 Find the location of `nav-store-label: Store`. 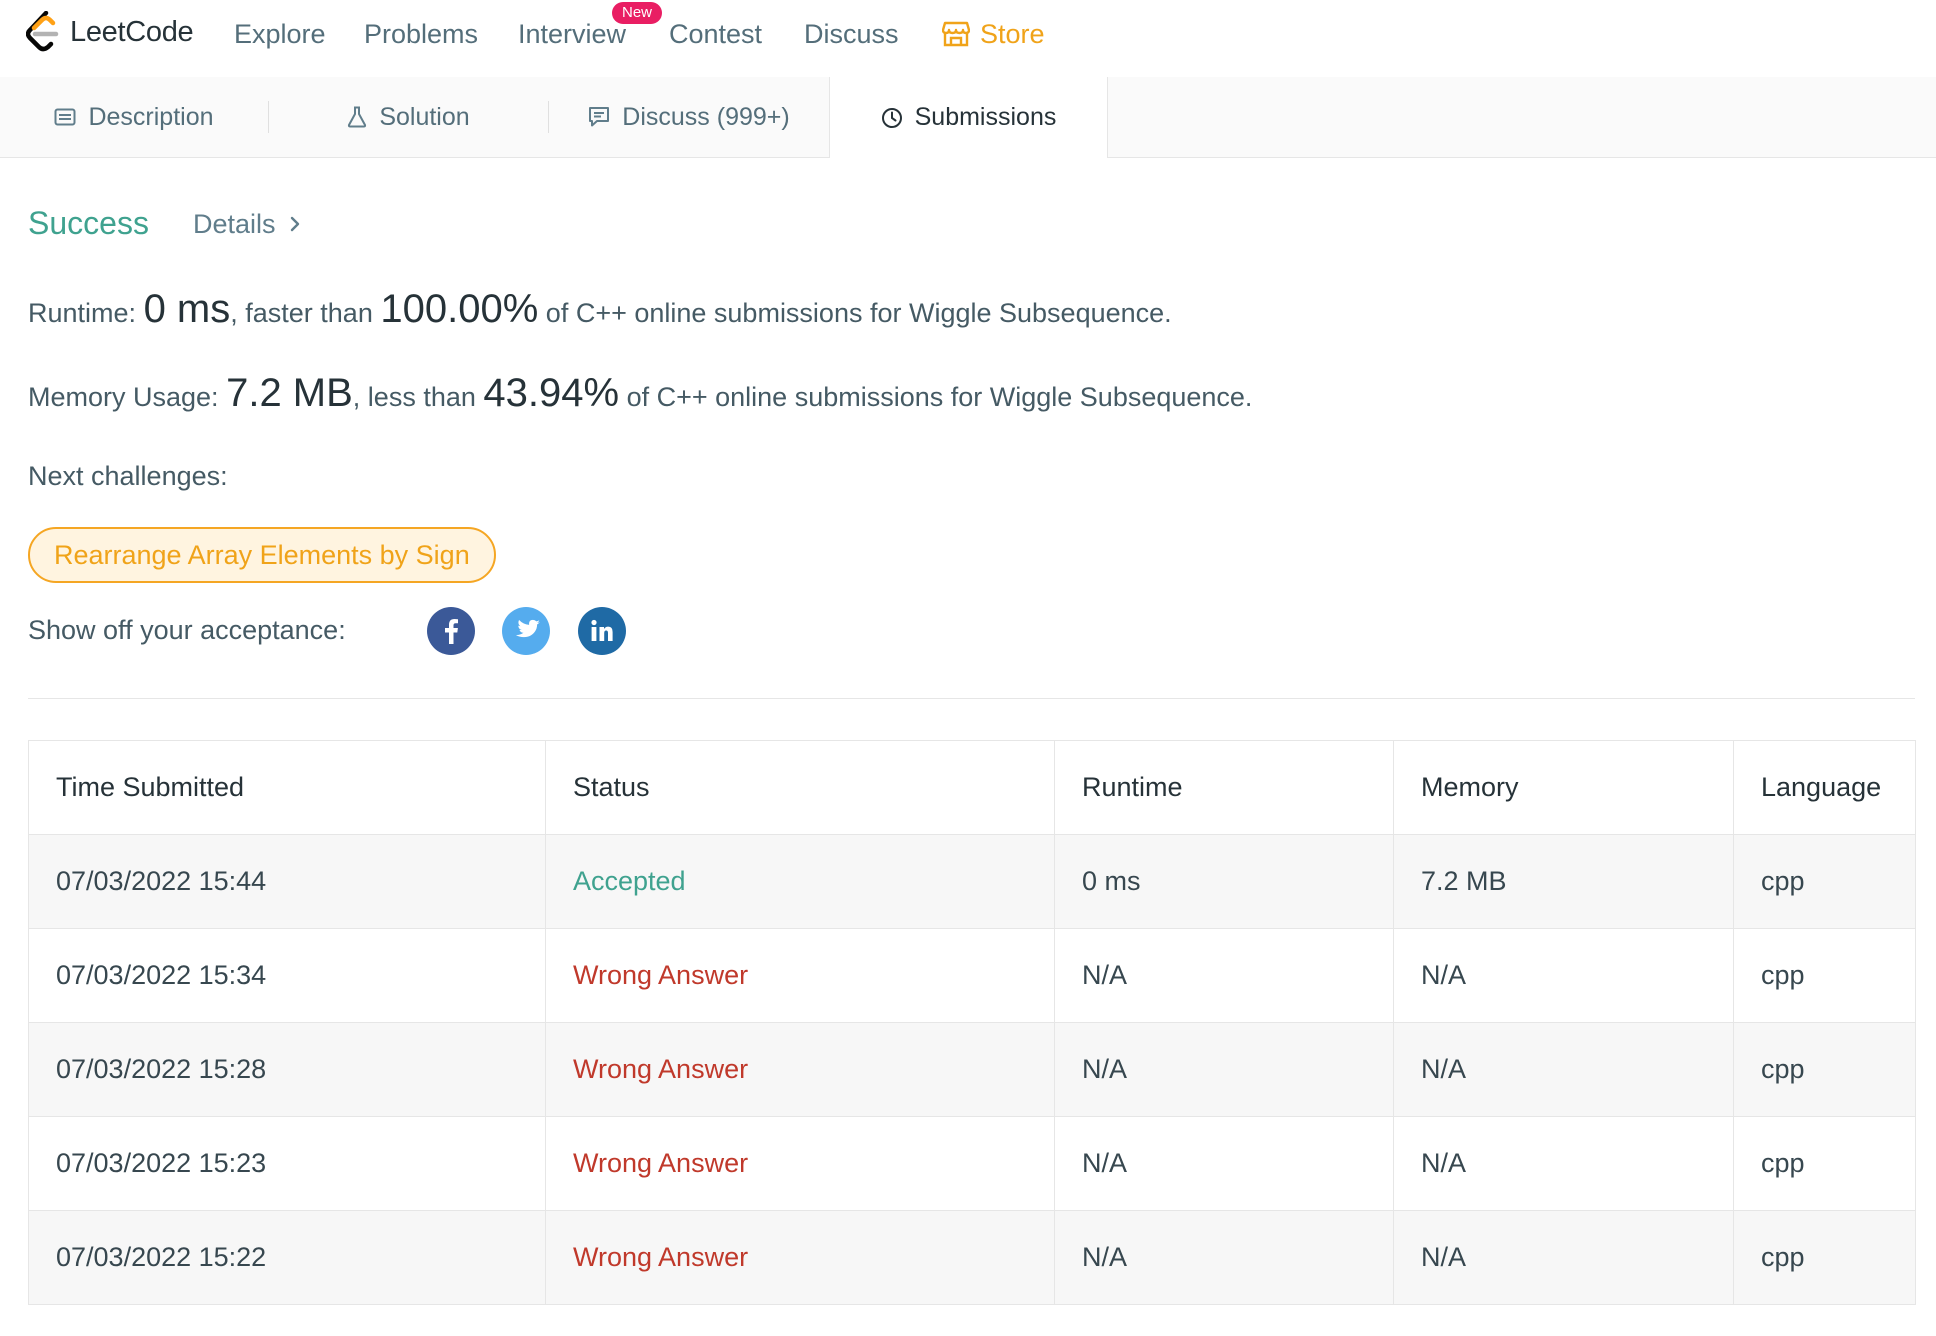

nav-store-label: Store is located at coordinates (1012, 34).